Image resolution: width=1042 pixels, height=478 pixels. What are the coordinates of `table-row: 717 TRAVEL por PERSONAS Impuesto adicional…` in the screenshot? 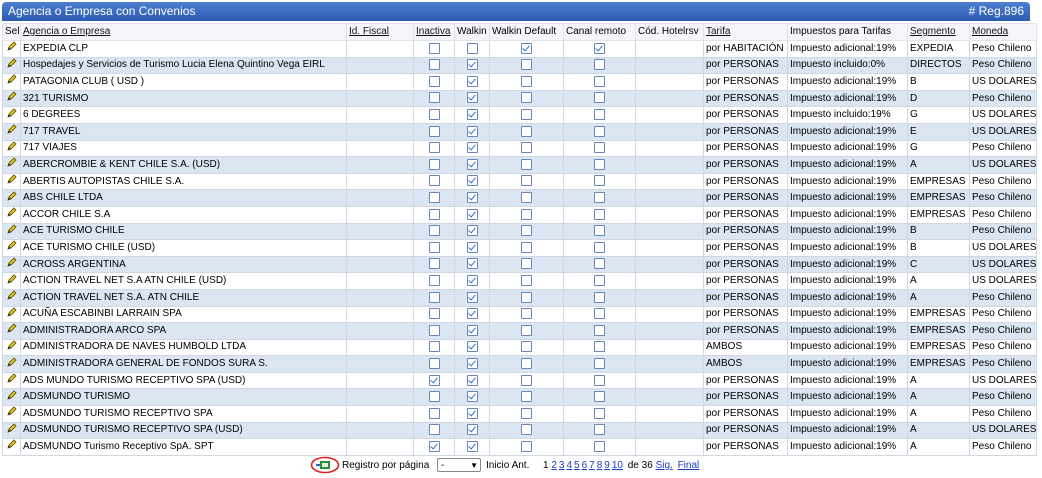 It's located at (519, 131).